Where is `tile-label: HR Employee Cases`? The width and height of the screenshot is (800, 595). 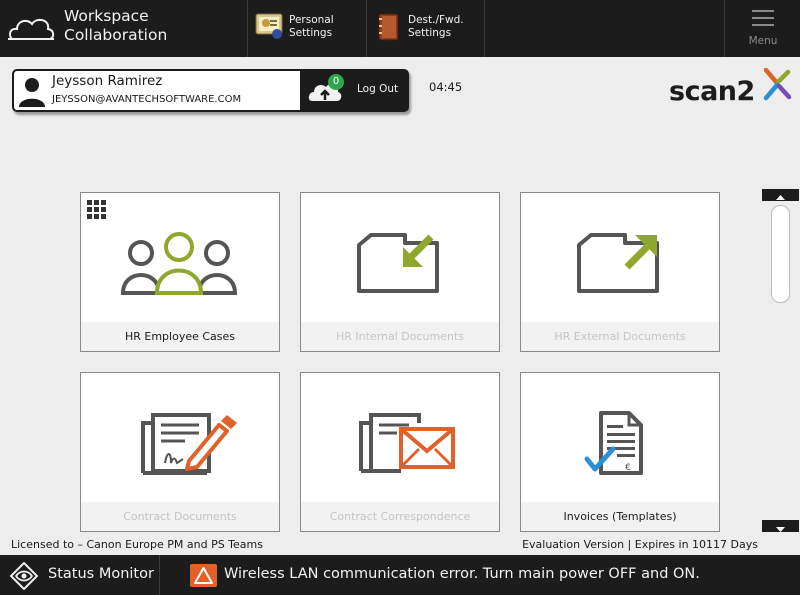 tile-label: HR Employee Cases is located at coordinates (180, 336).